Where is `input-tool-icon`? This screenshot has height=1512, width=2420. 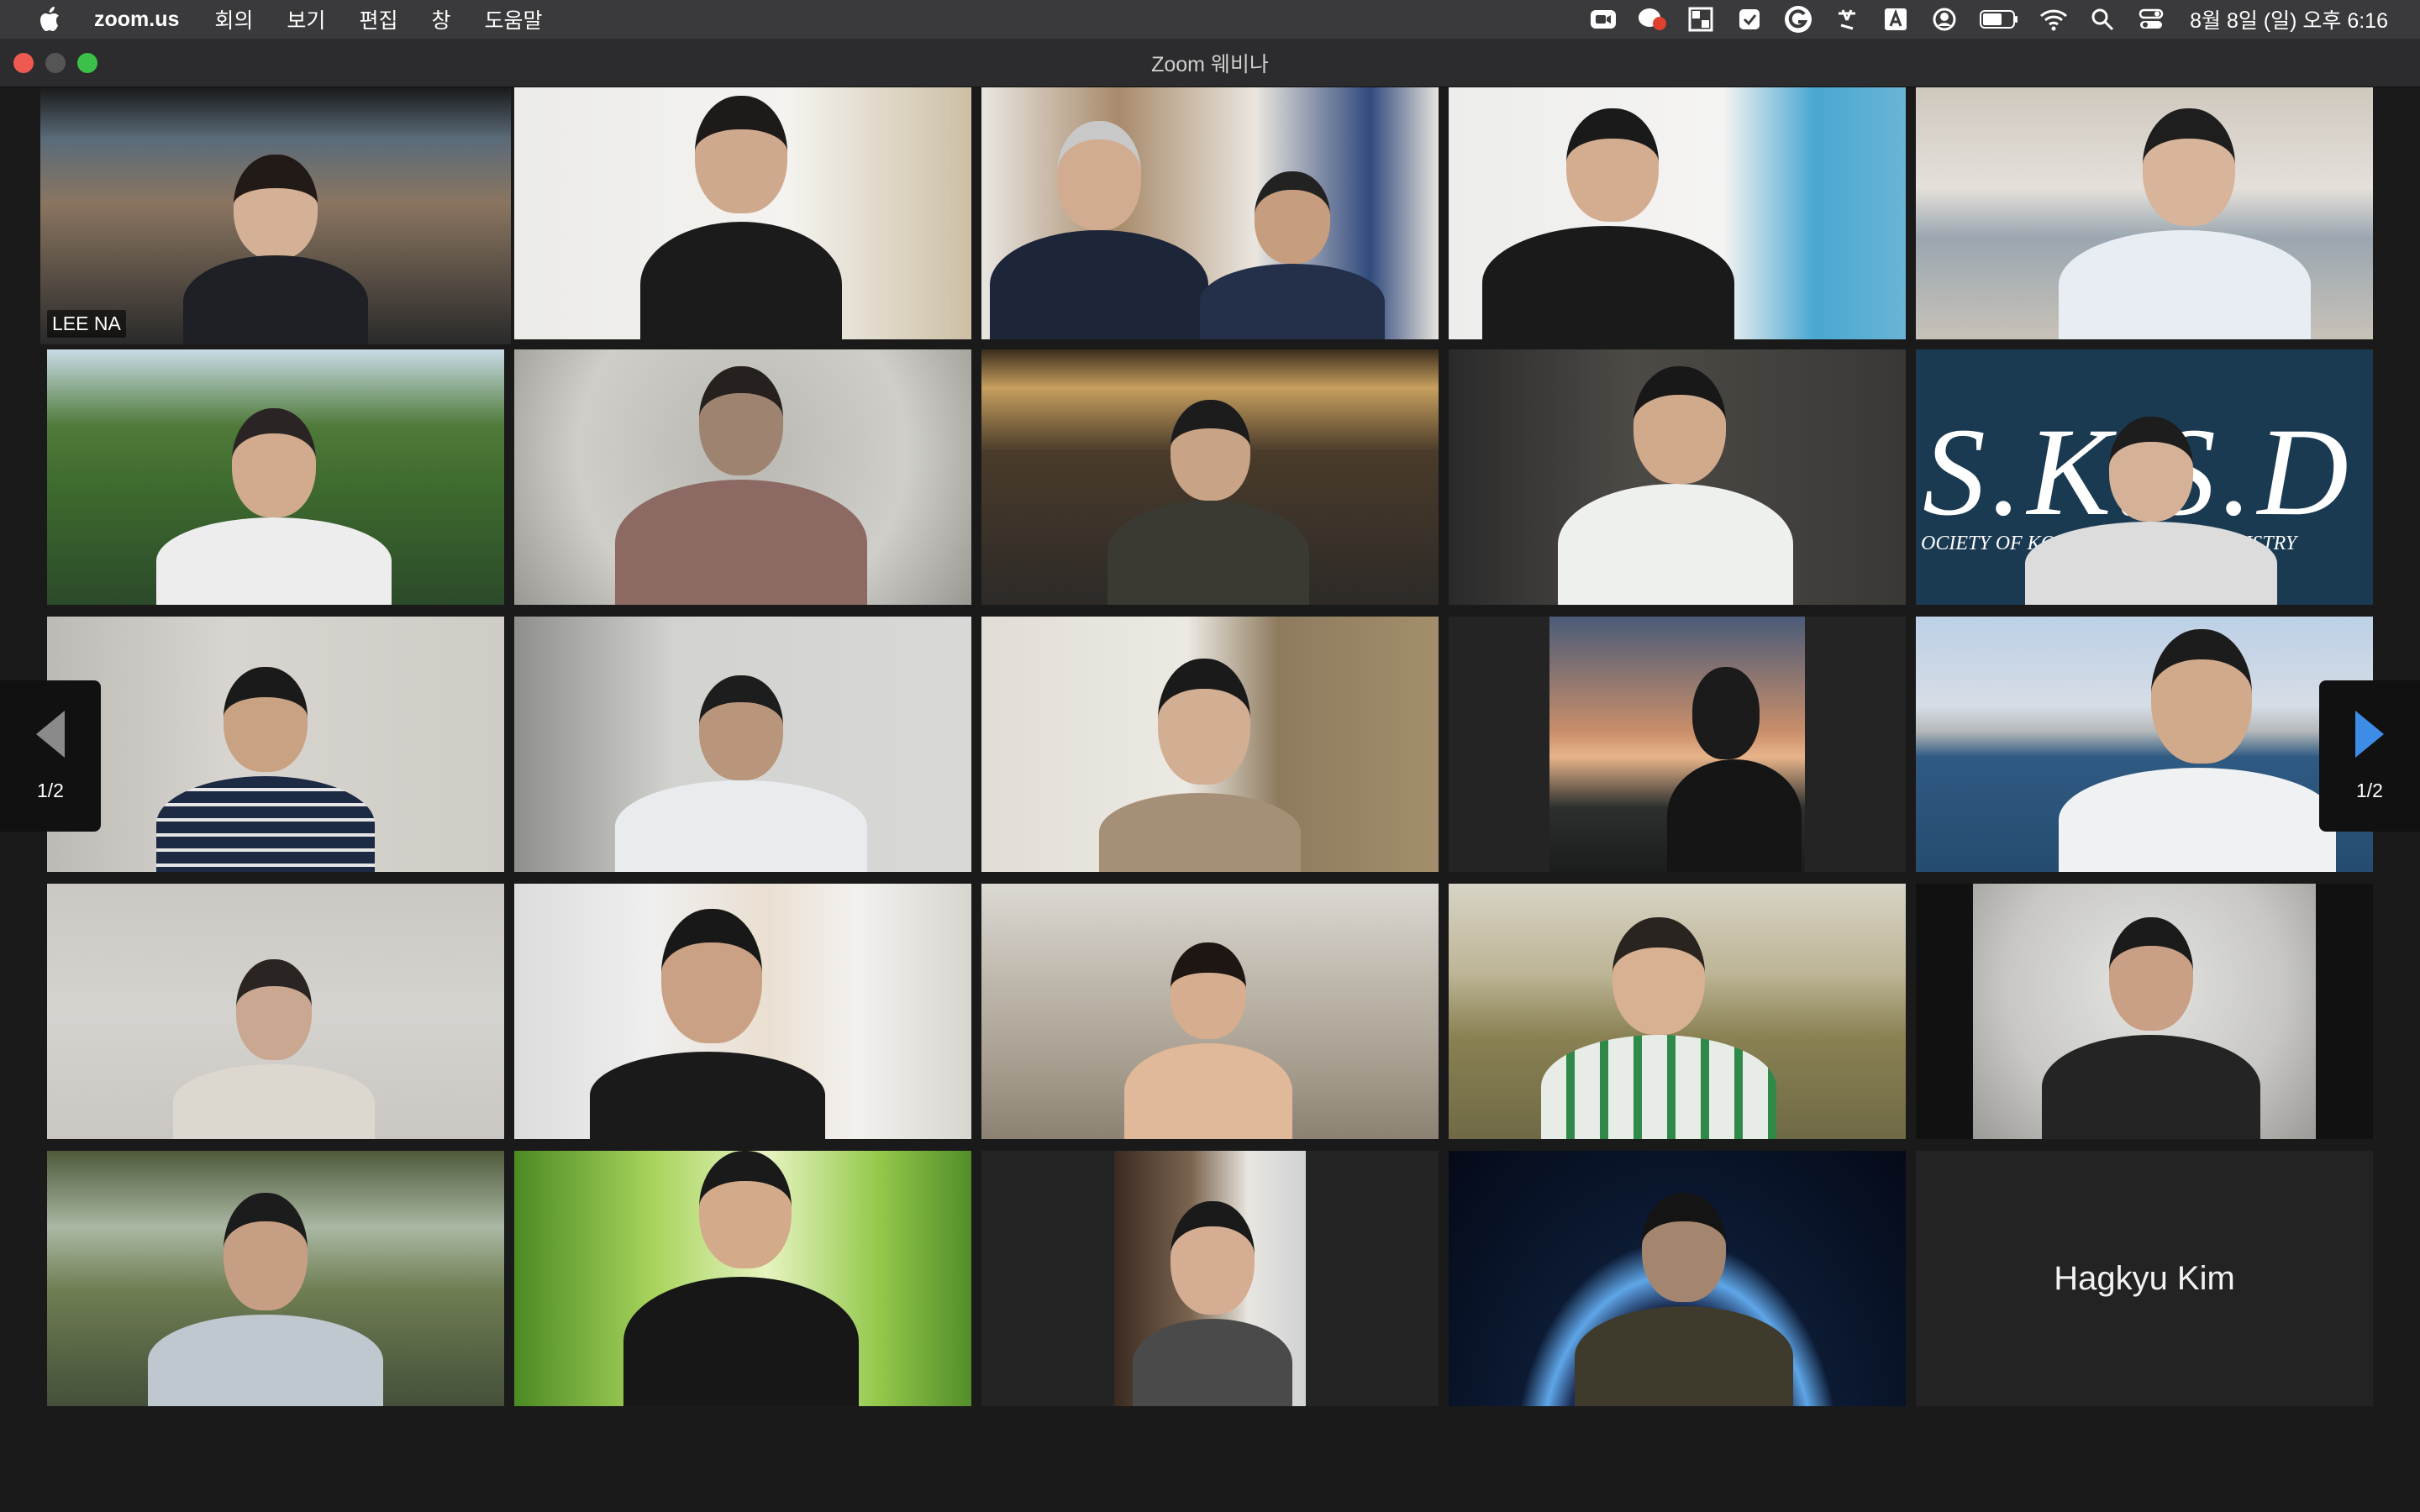
input-tool-icon is located at coordinates (1847, 19).